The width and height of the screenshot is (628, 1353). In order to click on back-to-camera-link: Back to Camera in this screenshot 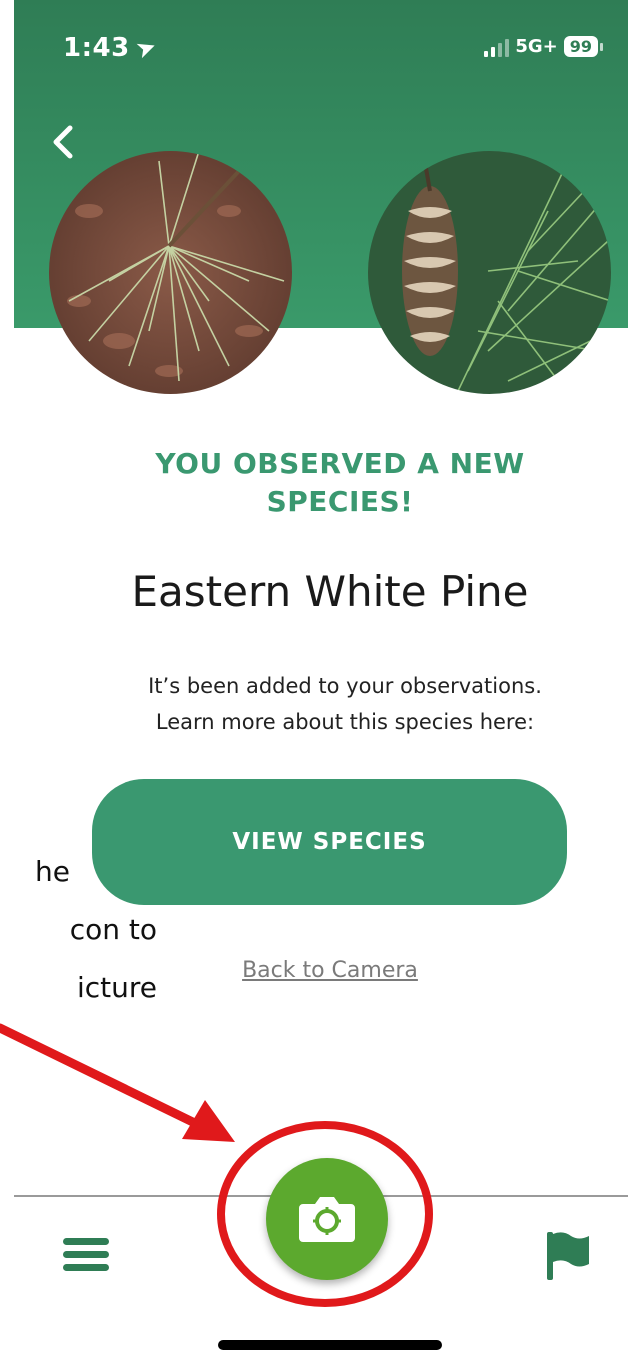, I will do `click(330, 970)`.